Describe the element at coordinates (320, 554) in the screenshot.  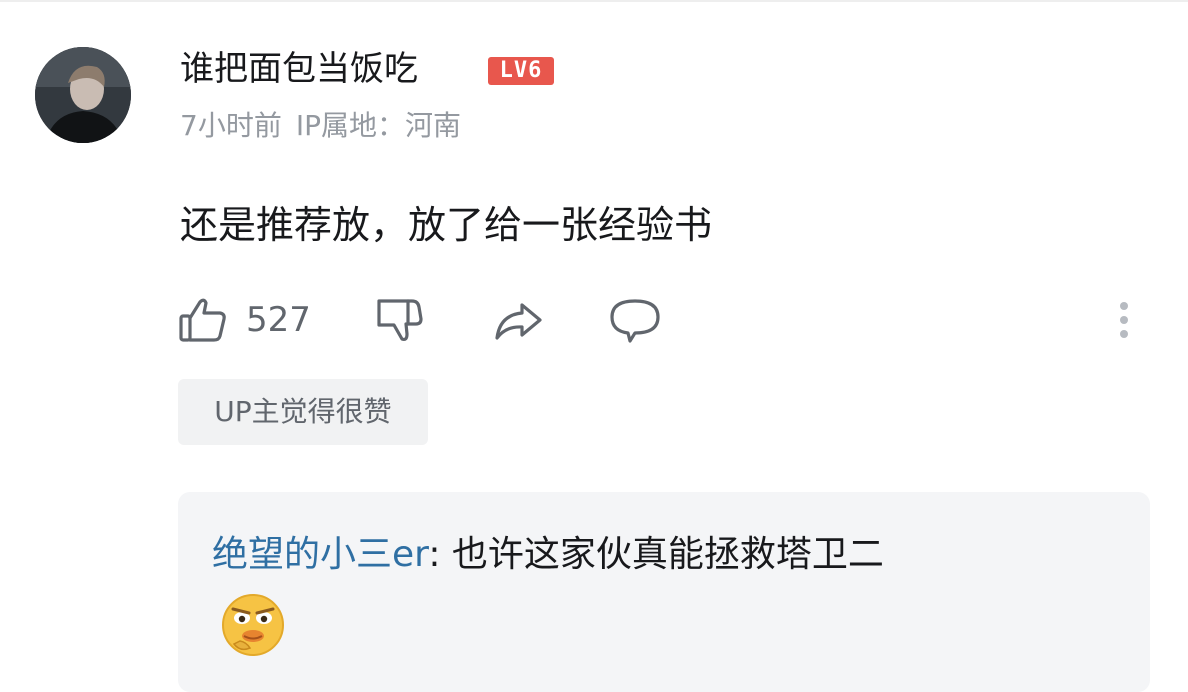
I see `reply-author: 绝望的小三er` at that location.